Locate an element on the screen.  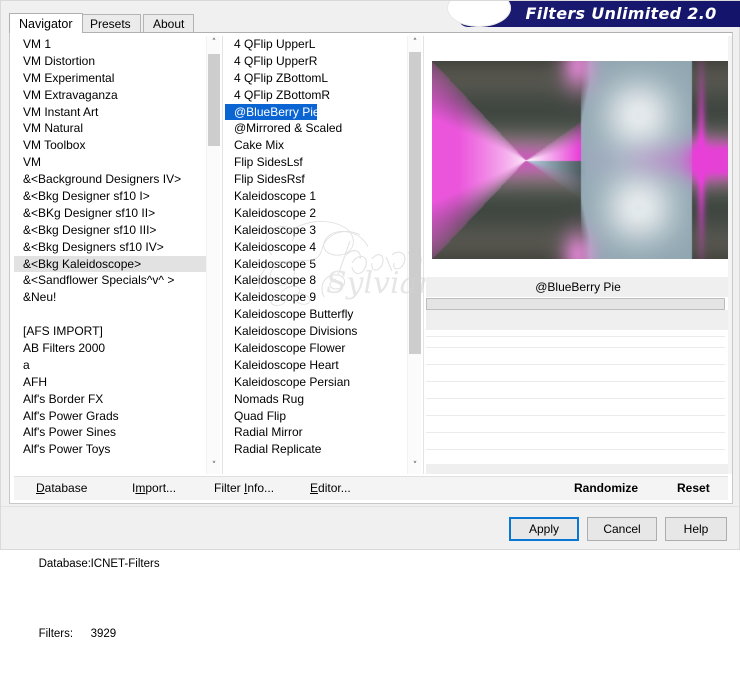
filter-preview-image is located at coordinates (580, 160).